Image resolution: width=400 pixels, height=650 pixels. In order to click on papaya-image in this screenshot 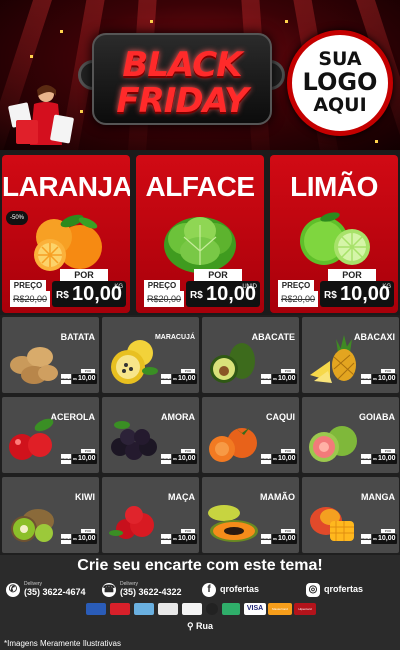, I will do `click(233, 523)`.